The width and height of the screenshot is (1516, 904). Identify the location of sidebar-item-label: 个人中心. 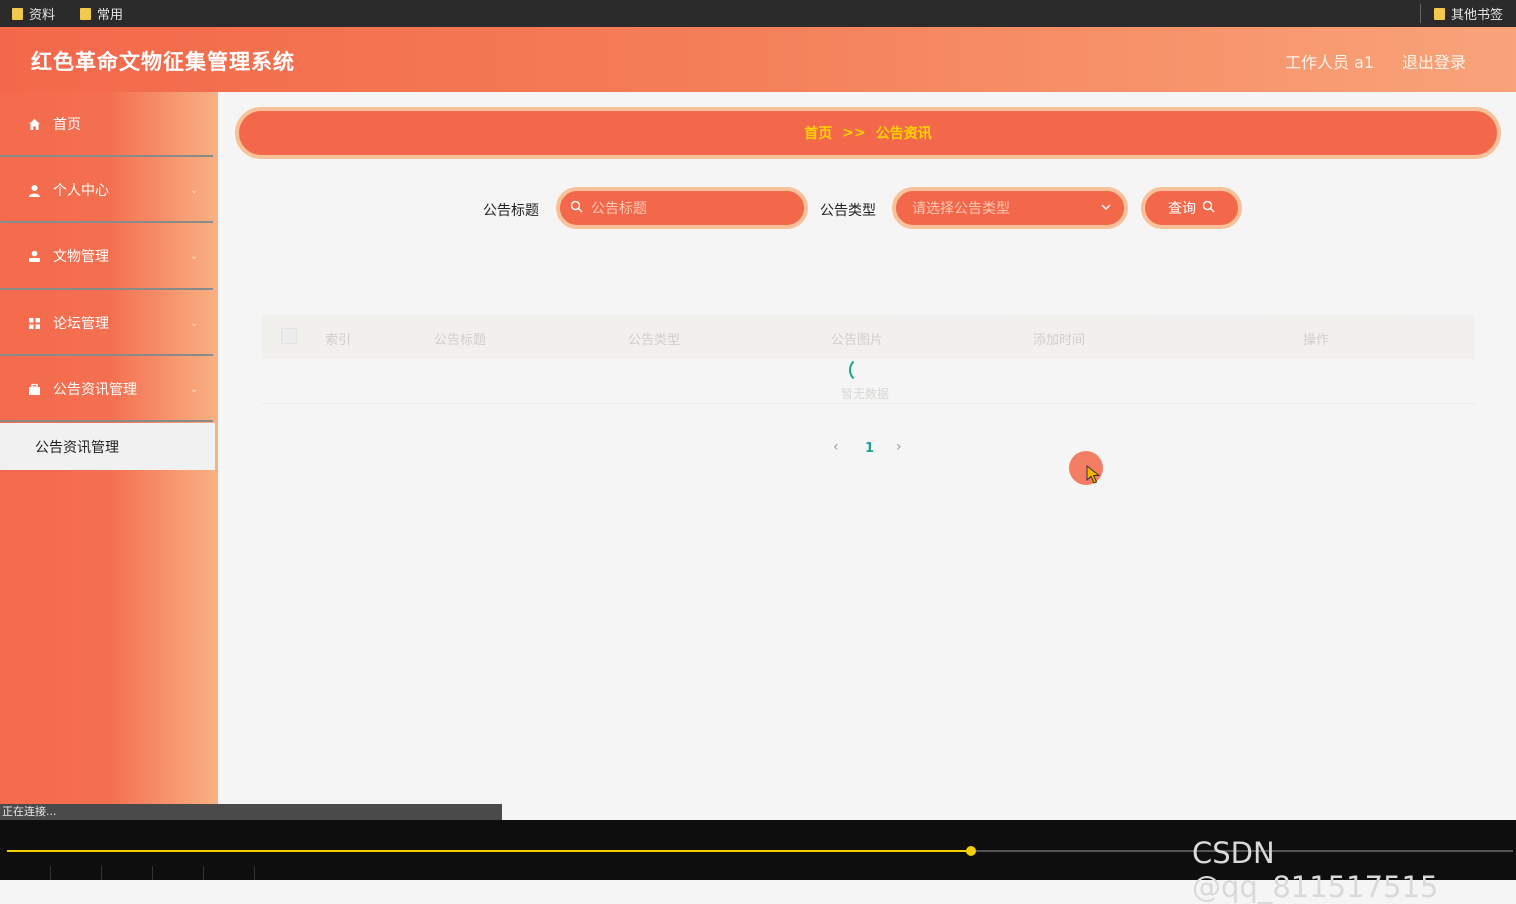
(81, 191).